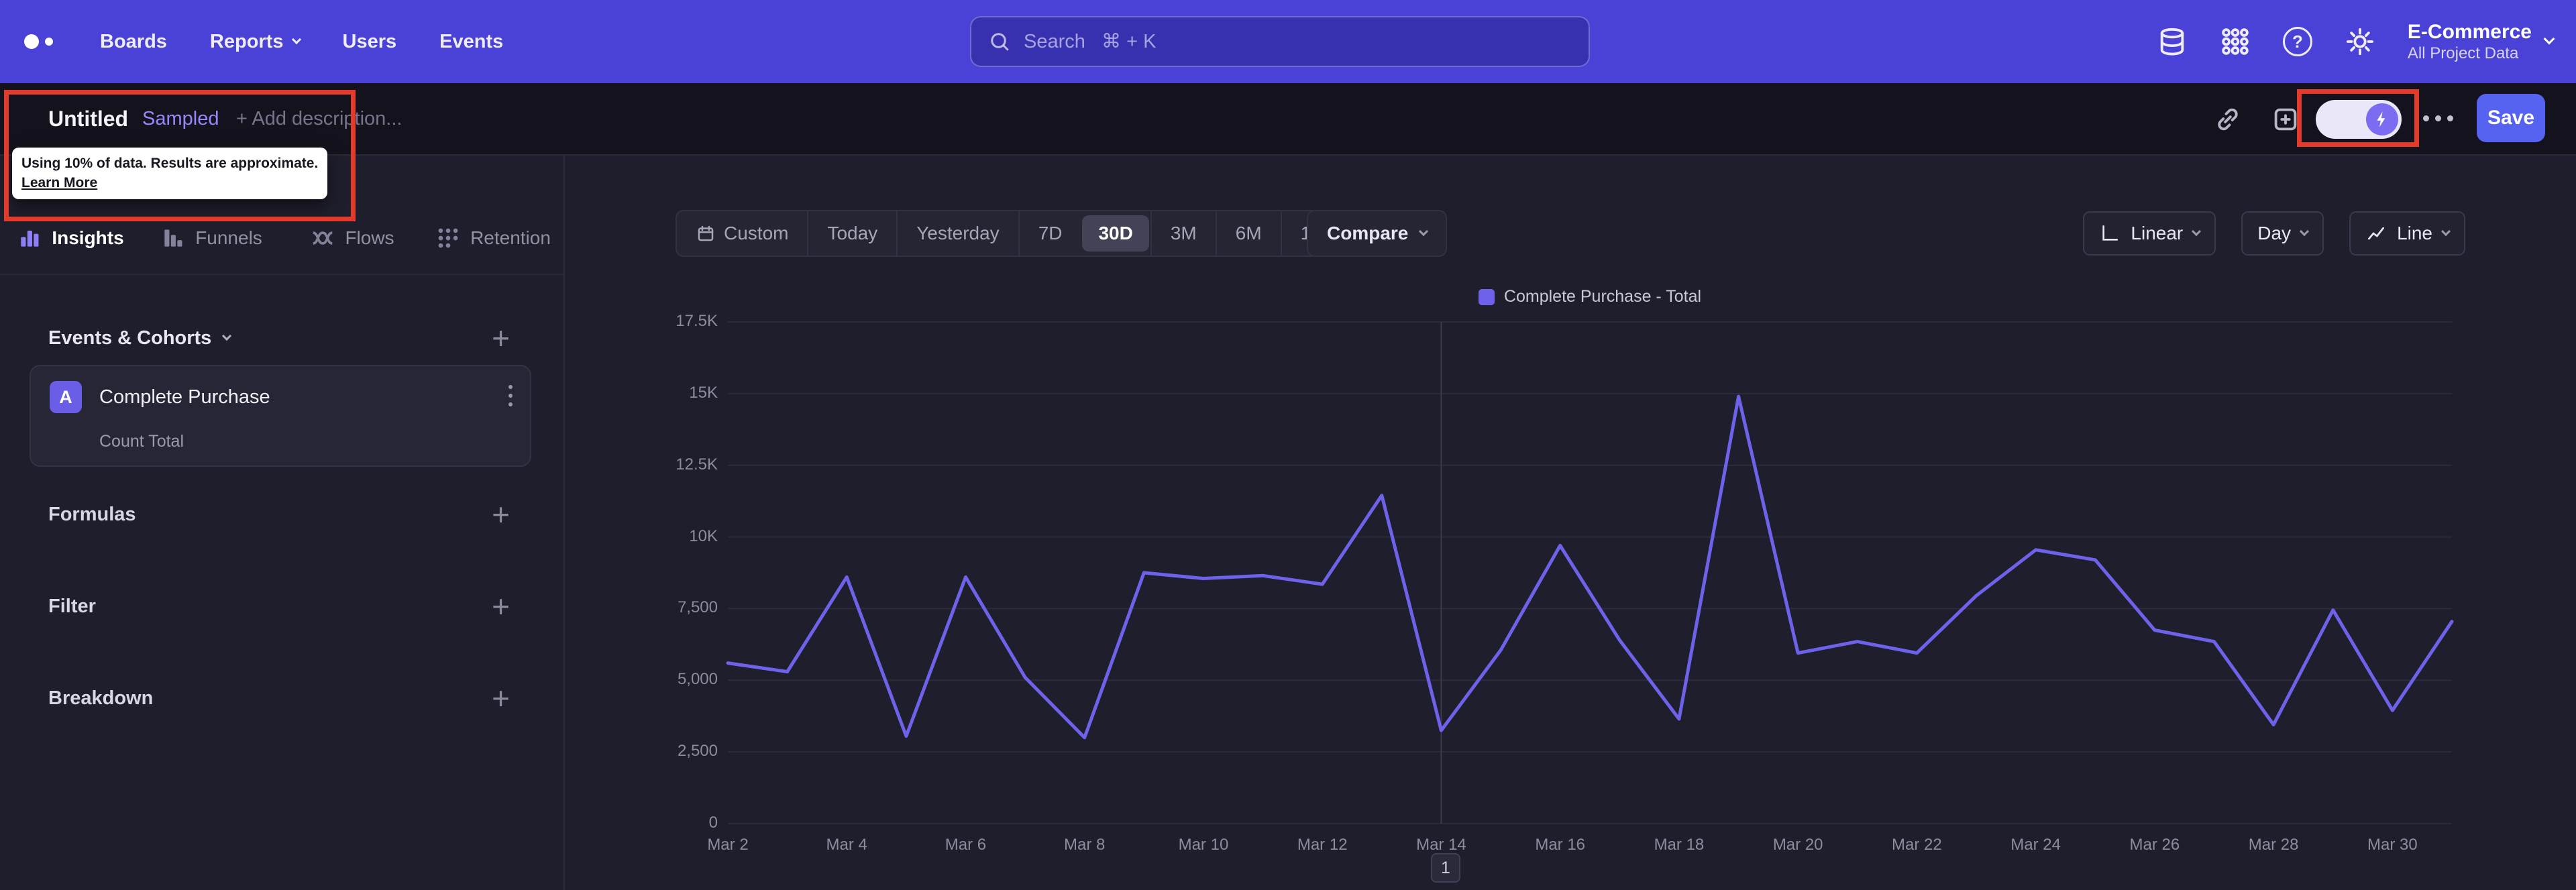 This screenshot has width=2576, height=890. Describe the element at coordinates (846, 845) in the screenshot. I see `x-tick-label: Mar 4` at that location.